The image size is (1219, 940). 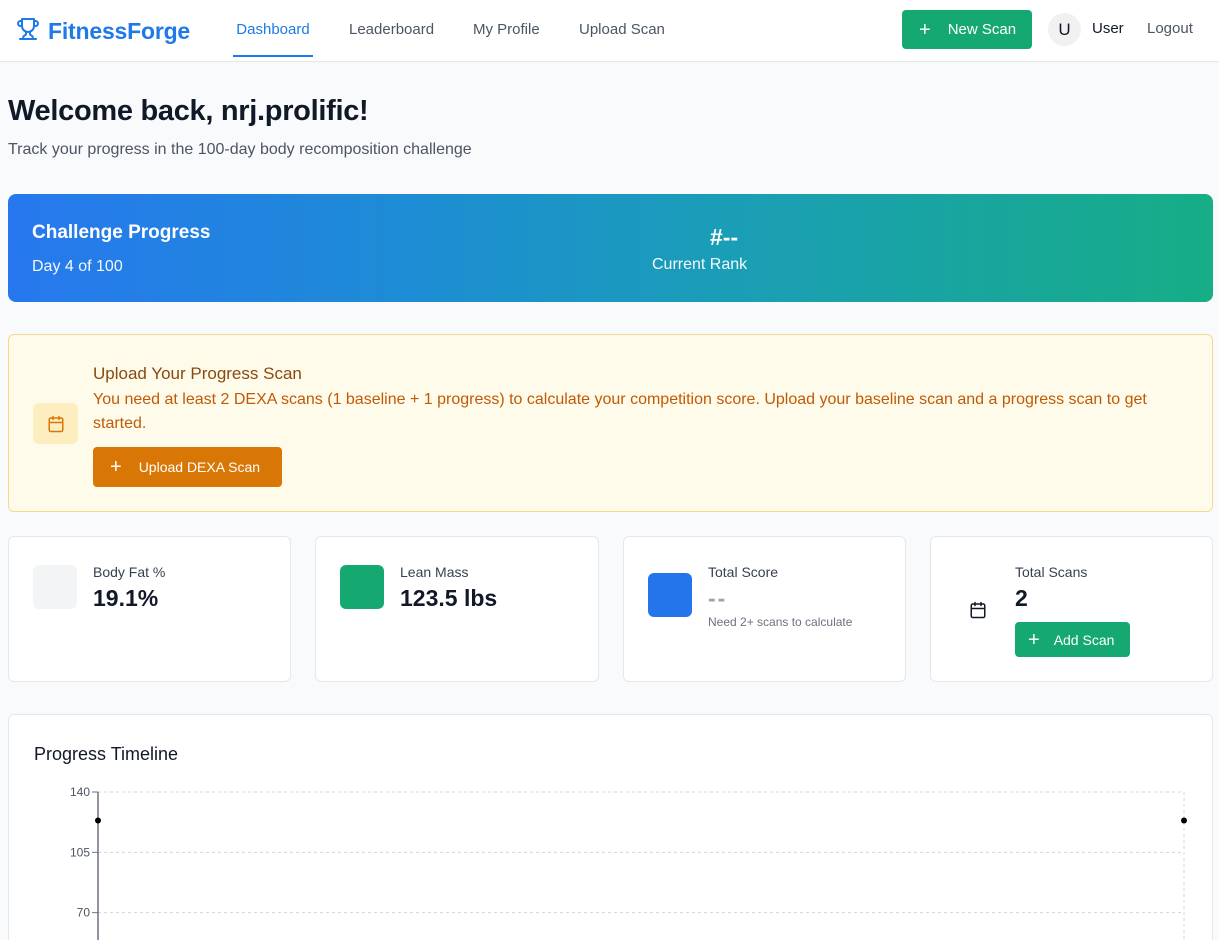 What do you see at coordinates (982, 29) in the screenshot?
I see `new-scan-label: New Scan` at bounding box center [982, 29].